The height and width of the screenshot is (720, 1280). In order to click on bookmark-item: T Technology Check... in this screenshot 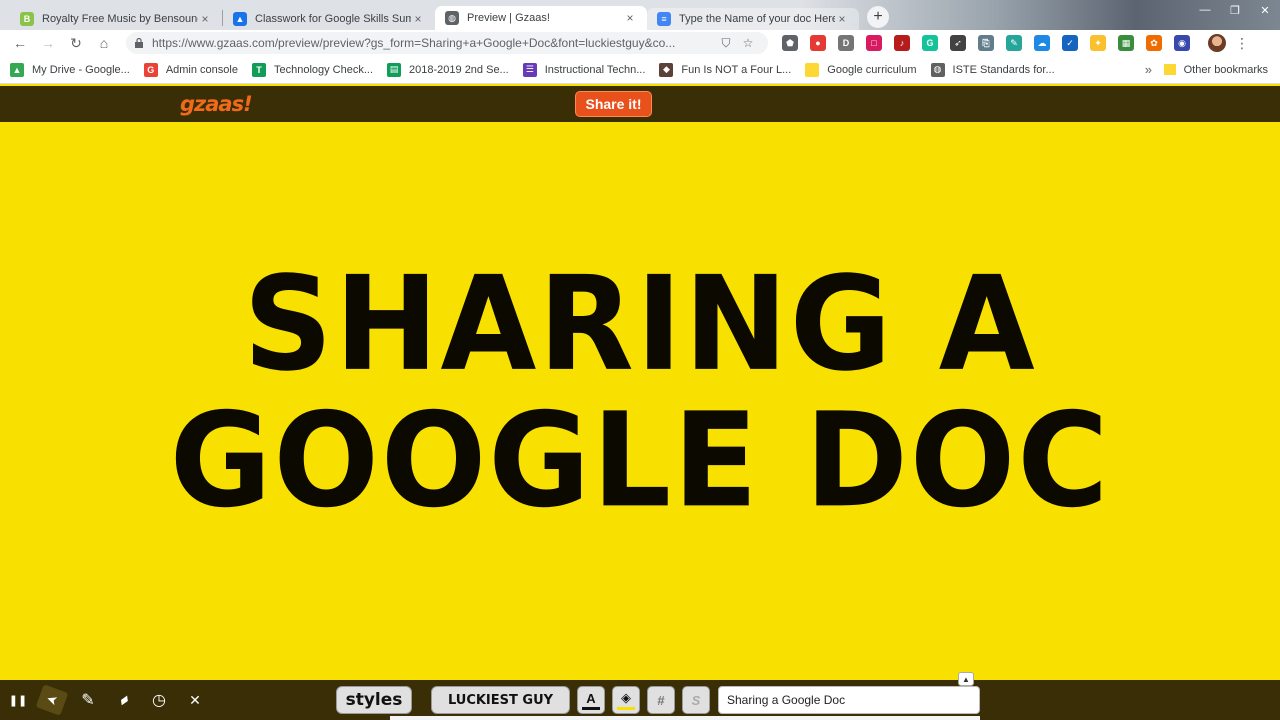, I will do `click(312, 69)`.